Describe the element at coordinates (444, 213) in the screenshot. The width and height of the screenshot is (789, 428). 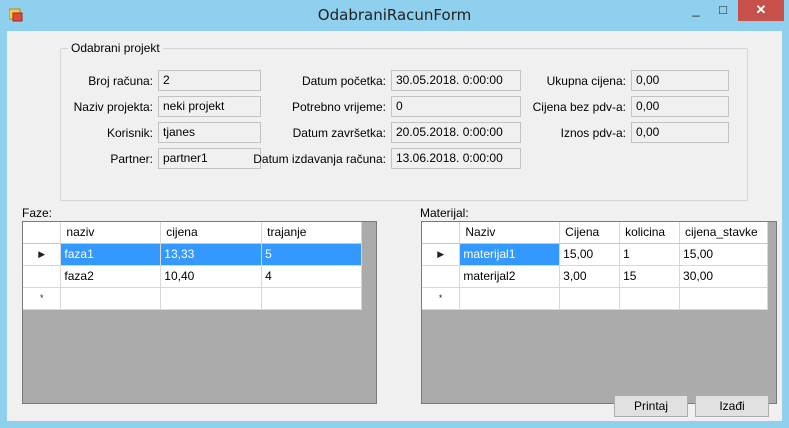
I see `materijal-label: Materijal:` at that location.